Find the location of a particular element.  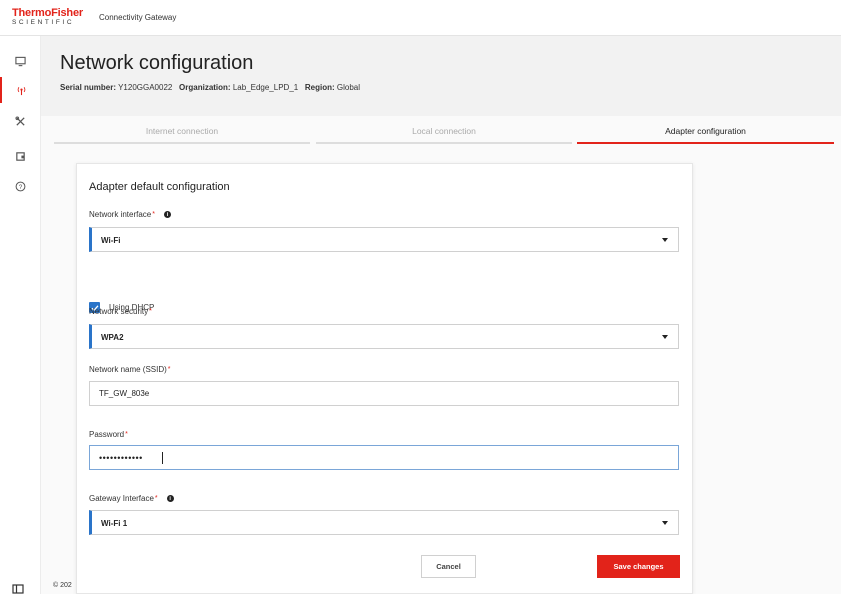

network-security-value: WPA2 is located at coordinates (112, 337).